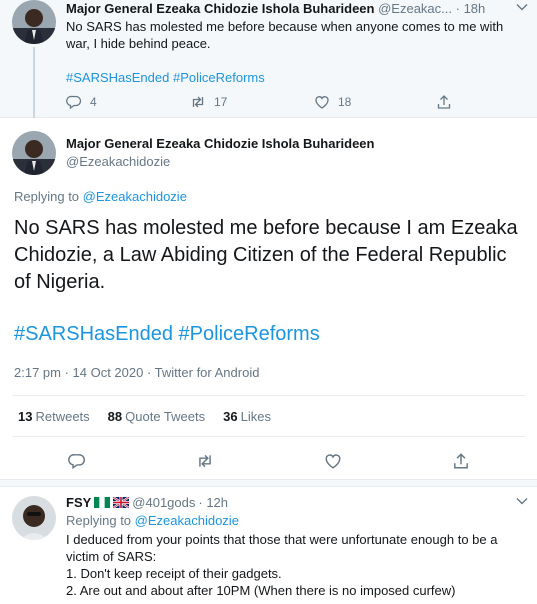 Image resolution: width=537 pixels, height=604 pixels. What do you see at coordinates (213, 502) in the screenshot?
I see `tweet-time: · 12h` at bounding box center [213, 502].